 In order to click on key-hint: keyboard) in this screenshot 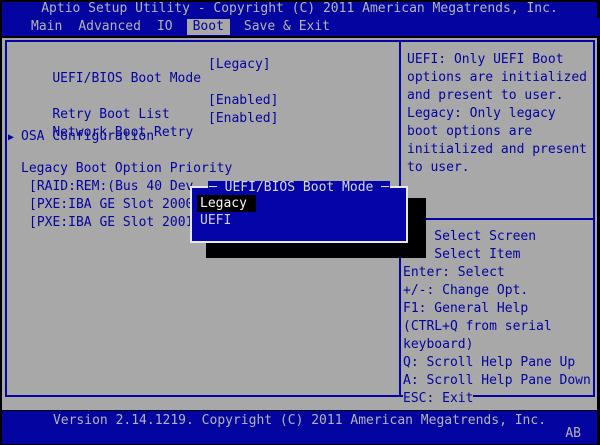, I will do `click(497, 346)`.